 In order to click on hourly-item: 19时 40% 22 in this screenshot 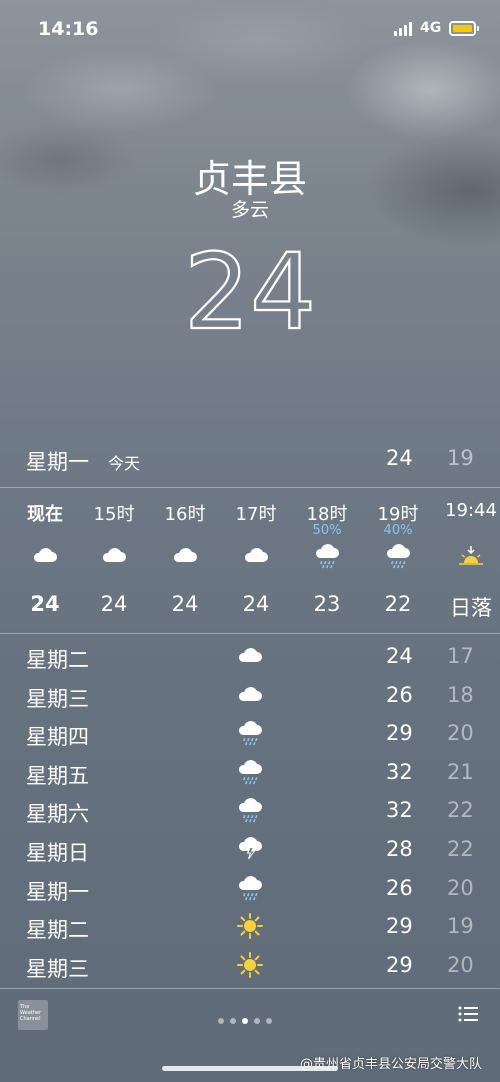, I will do `click(398, 560)`.